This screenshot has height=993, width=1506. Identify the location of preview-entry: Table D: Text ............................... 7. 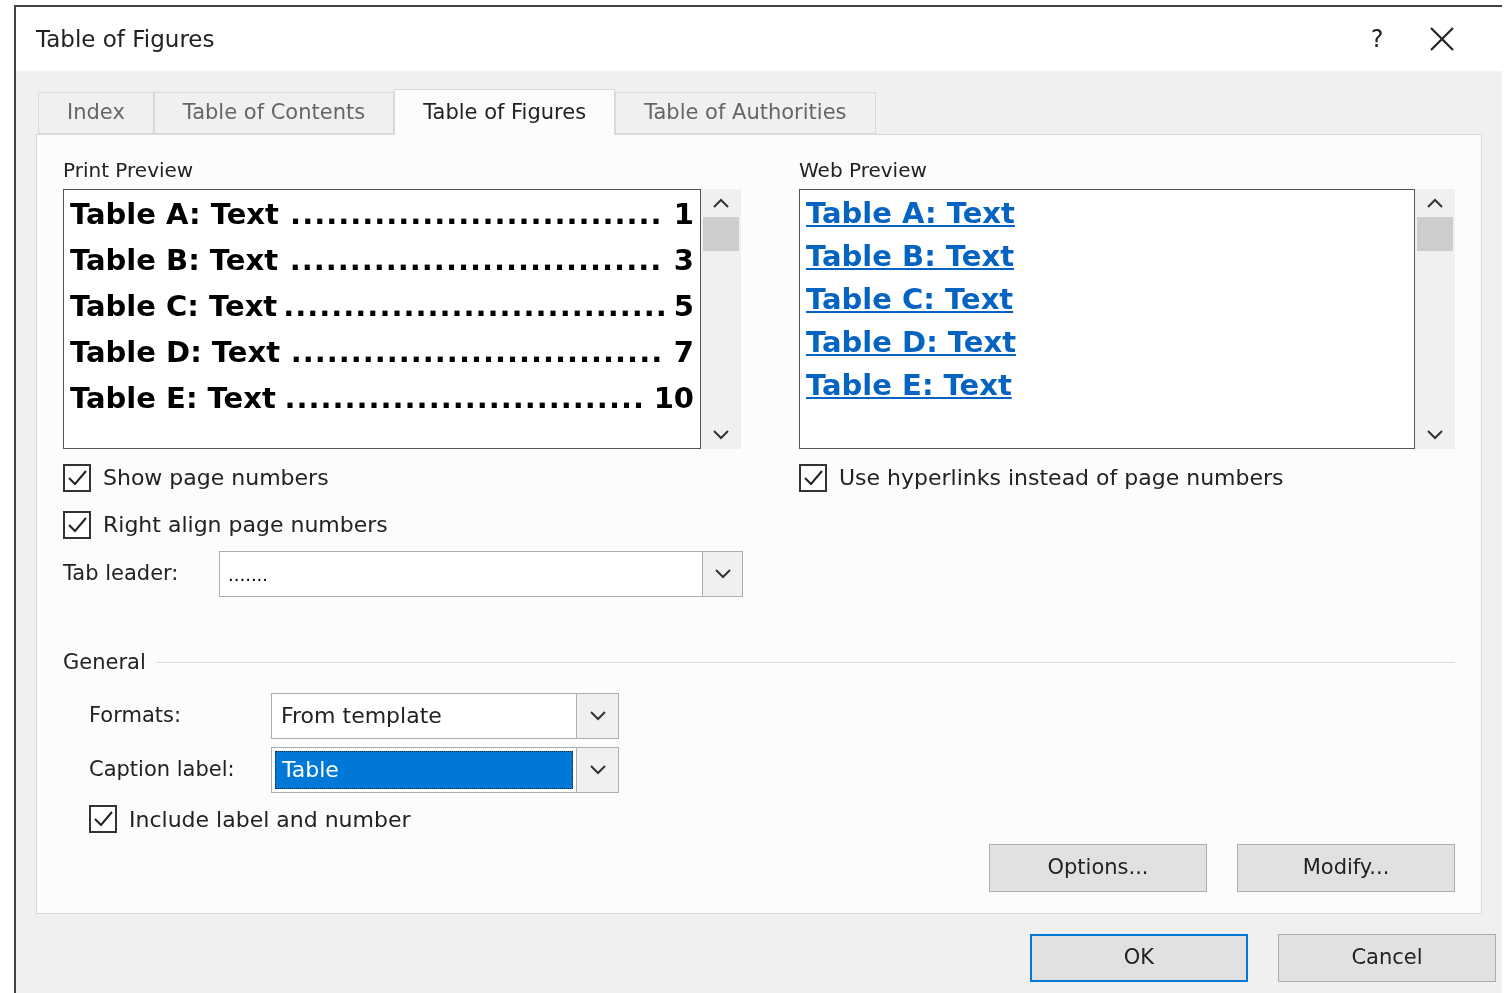
(382, 353).